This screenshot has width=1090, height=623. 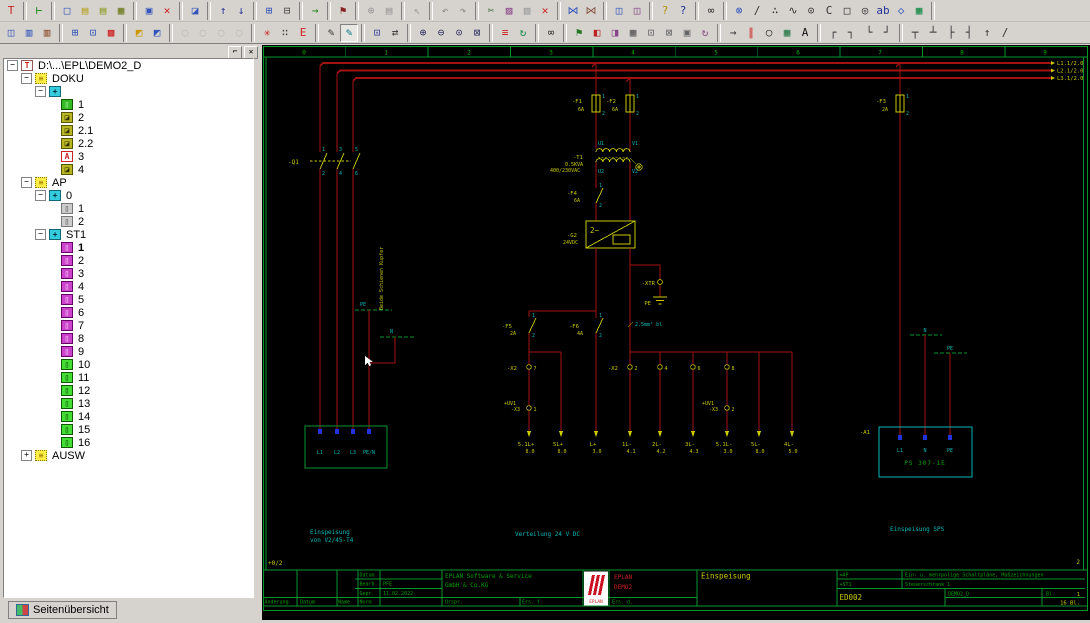 I want to click on sync-marker-button: ⚑, so click(x=579, y=32).